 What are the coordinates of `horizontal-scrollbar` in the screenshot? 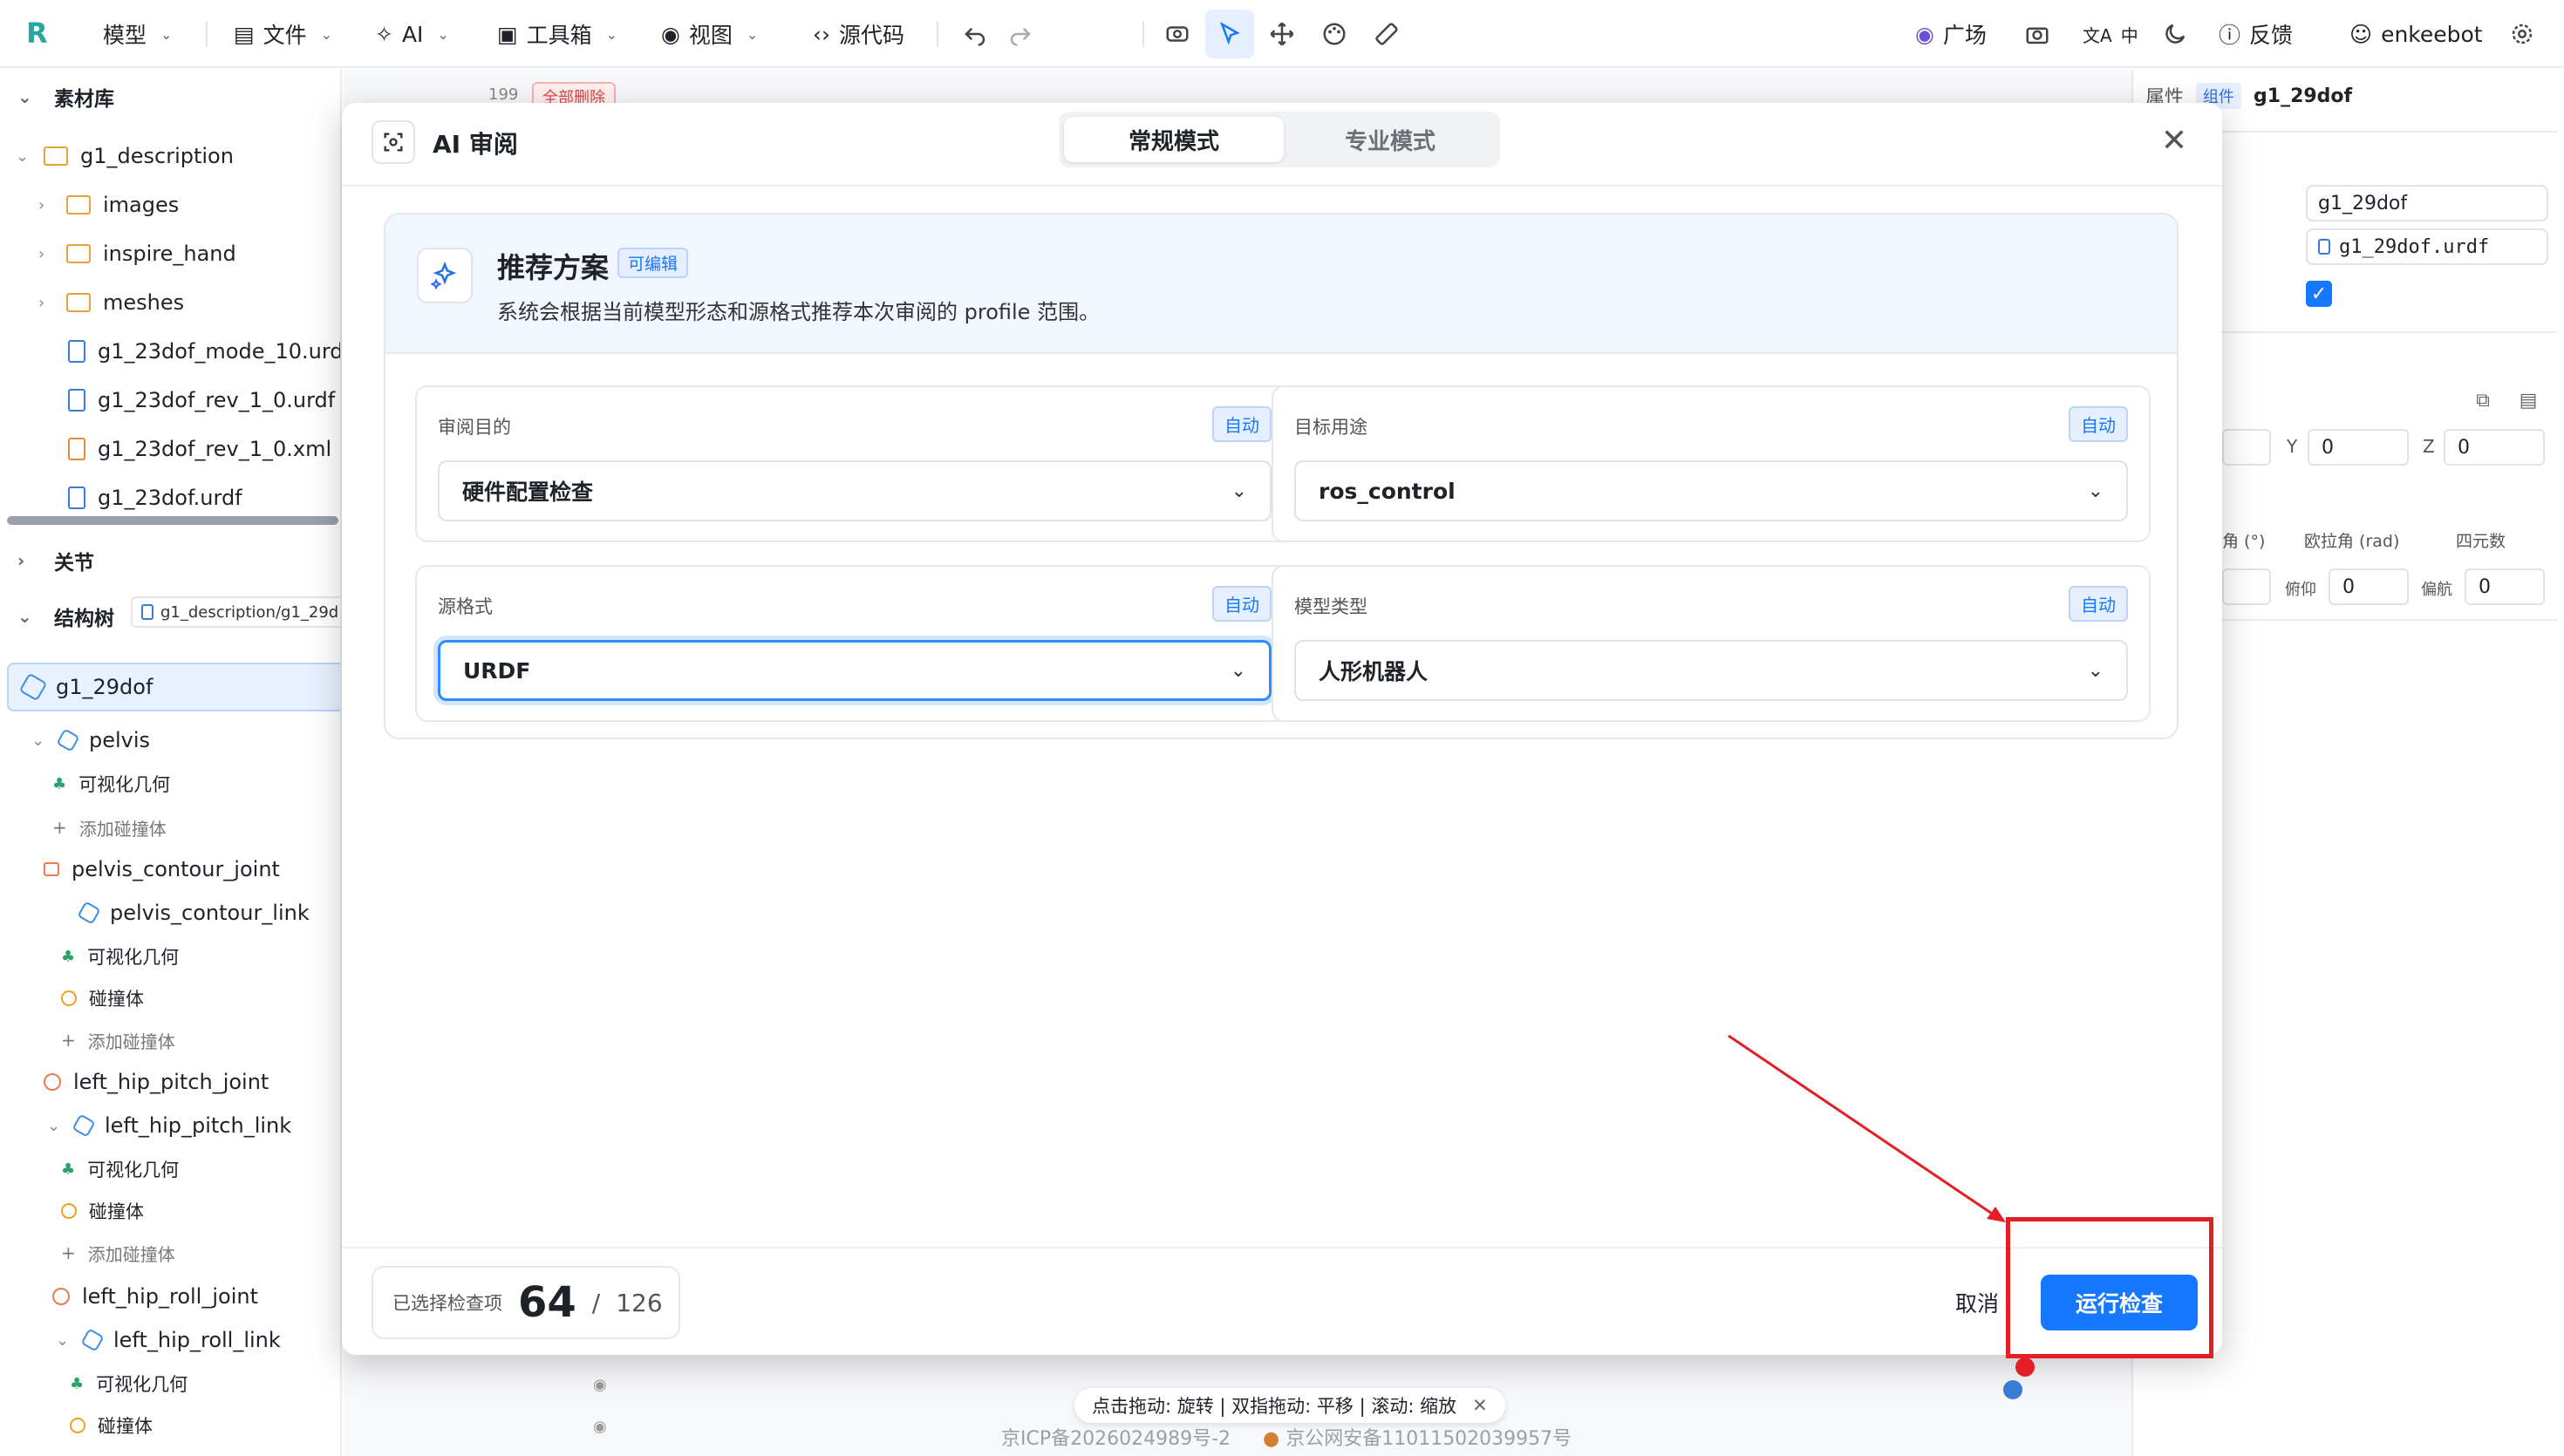 It's located at (172, 520).